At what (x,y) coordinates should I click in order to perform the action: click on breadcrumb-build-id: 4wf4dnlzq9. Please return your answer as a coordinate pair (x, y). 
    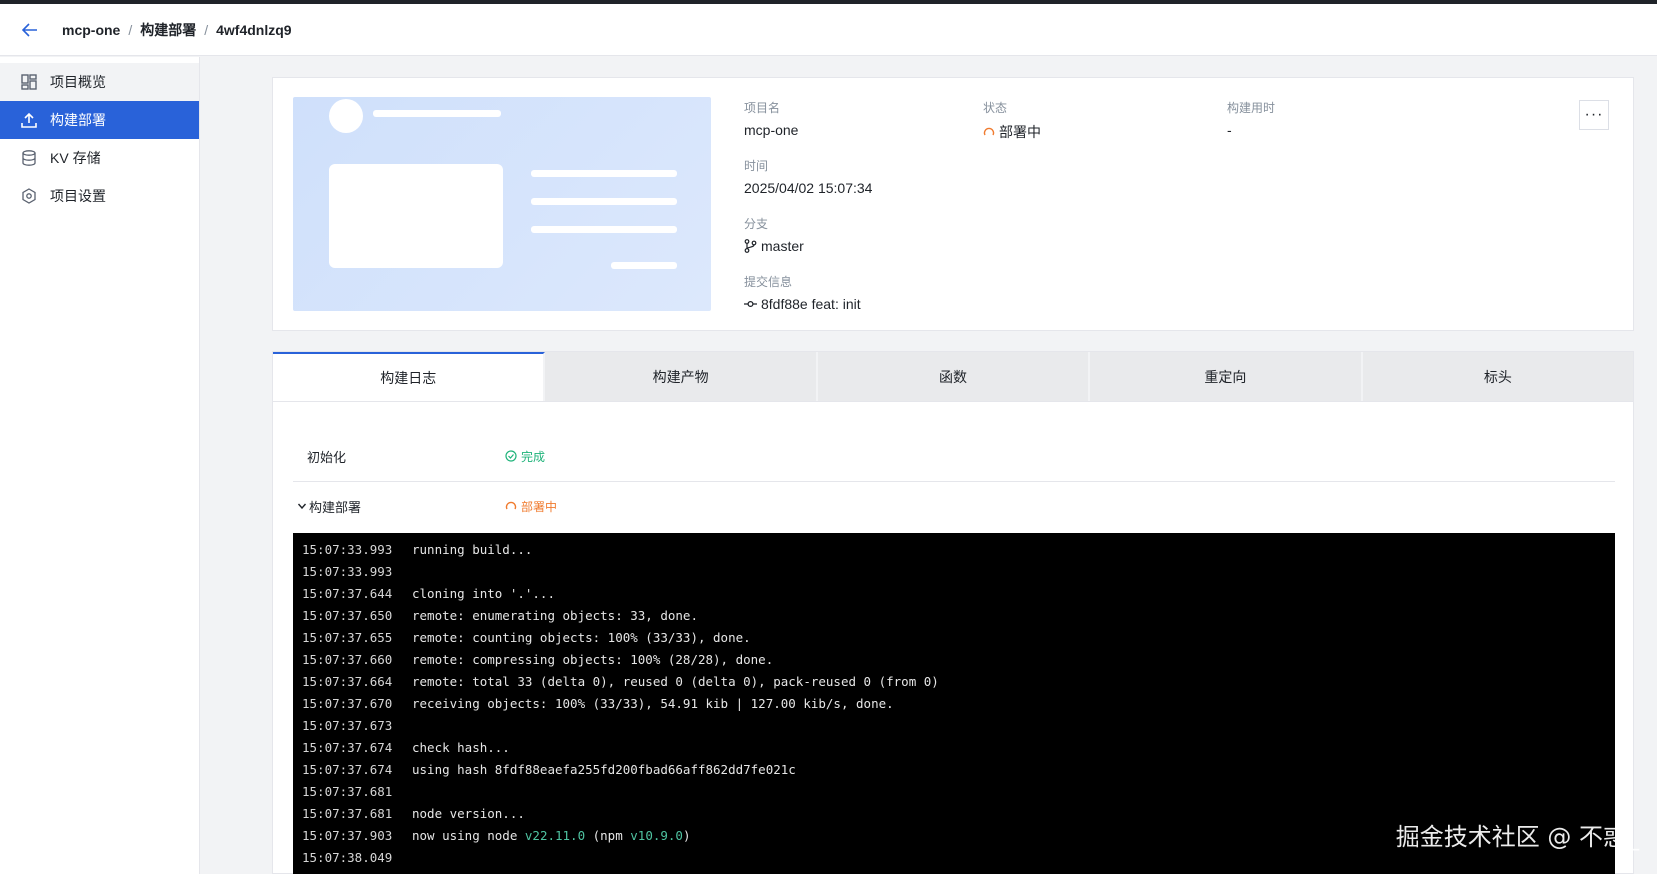
    Looking at the image, I should click on (254, 29).